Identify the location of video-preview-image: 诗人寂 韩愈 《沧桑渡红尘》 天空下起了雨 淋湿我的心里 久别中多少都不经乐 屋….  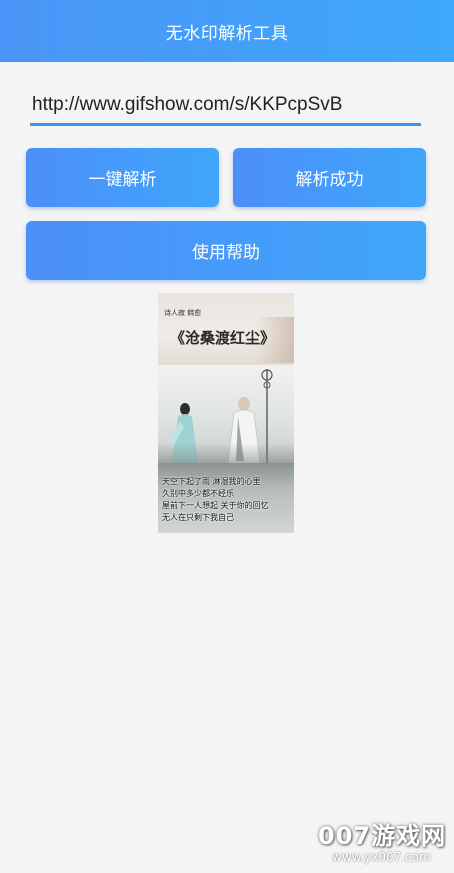
(226, 413).